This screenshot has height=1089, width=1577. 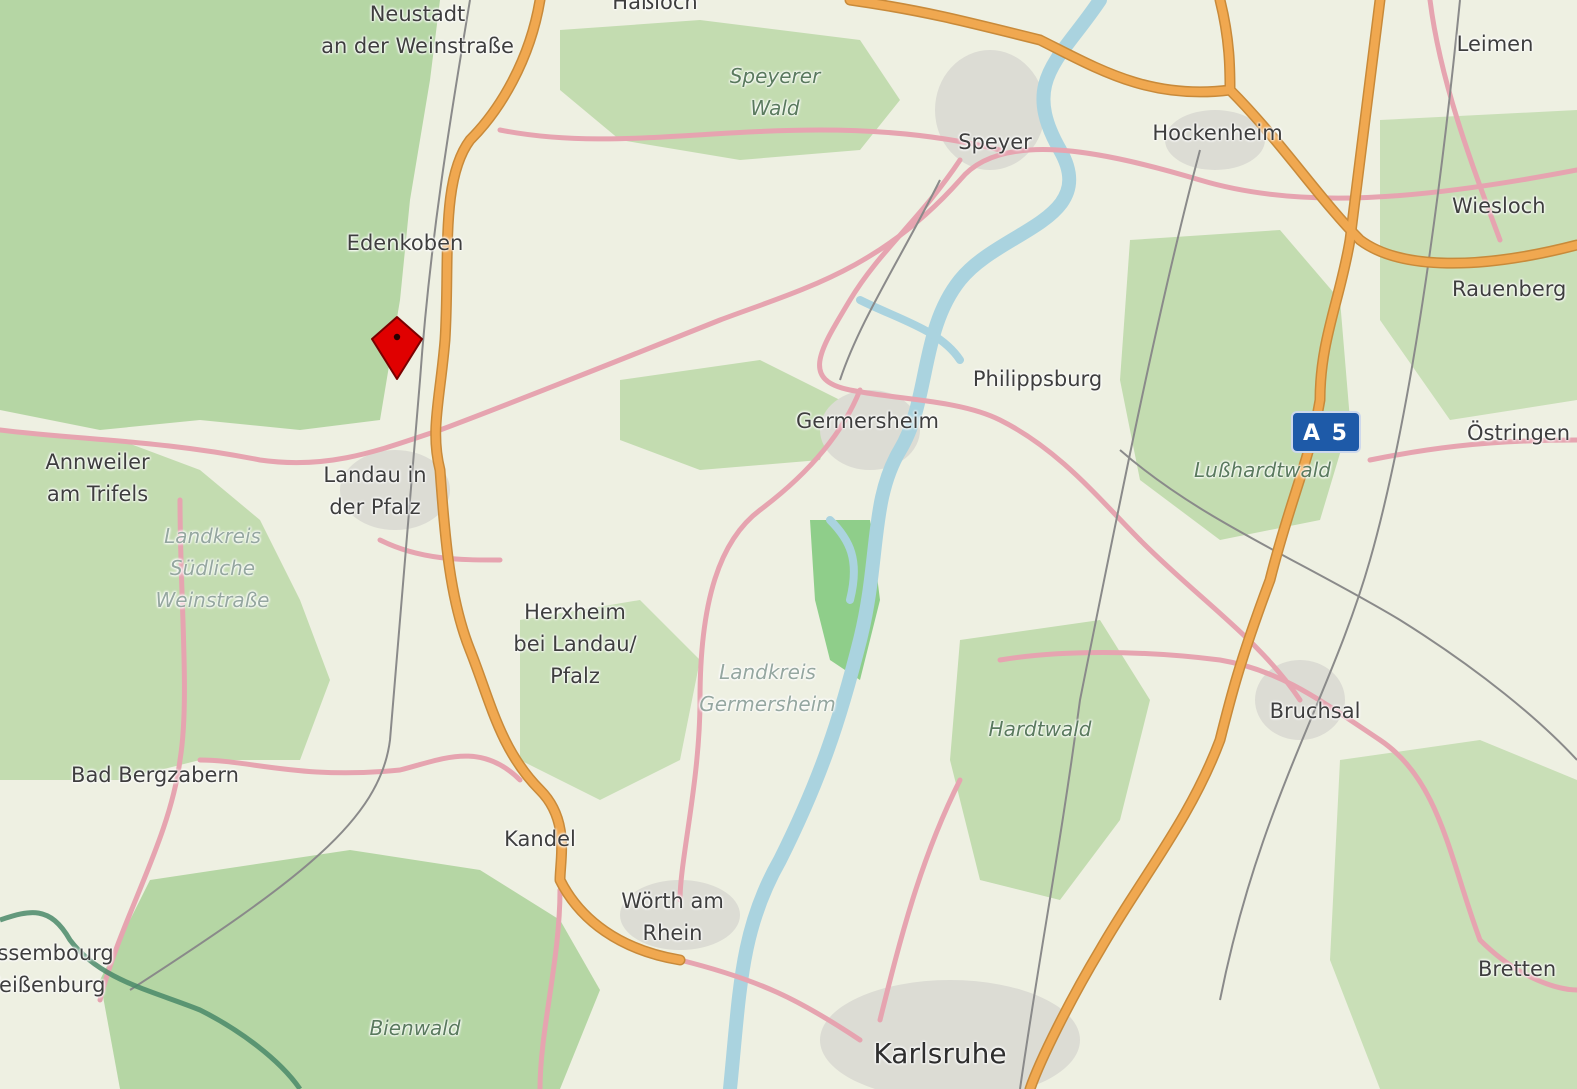 I want to click on label-speyer: Speyer, so click(x=995, y=142).